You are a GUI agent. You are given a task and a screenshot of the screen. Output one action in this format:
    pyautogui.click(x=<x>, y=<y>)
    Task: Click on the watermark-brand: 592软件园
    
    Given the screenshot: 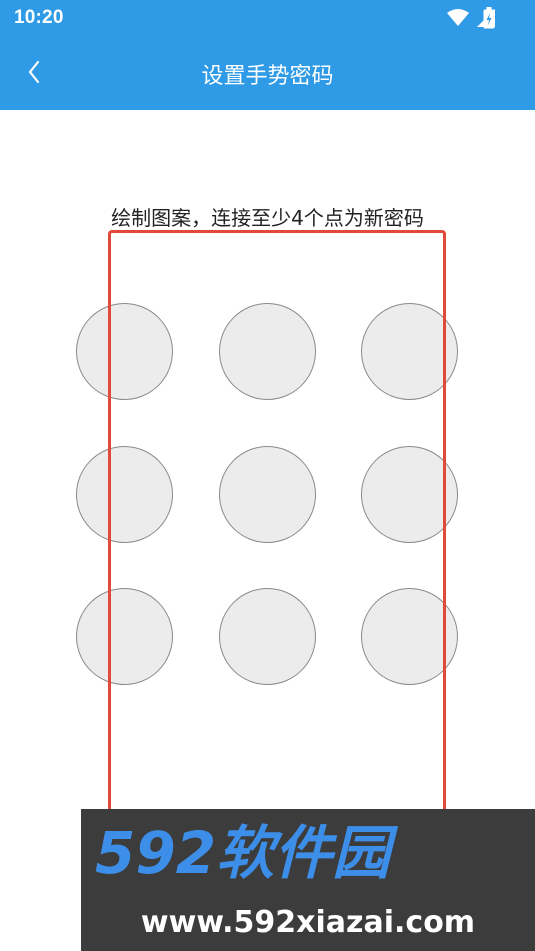 What is the action you would take?
    pyautogui.click(x=247, y=853)
    